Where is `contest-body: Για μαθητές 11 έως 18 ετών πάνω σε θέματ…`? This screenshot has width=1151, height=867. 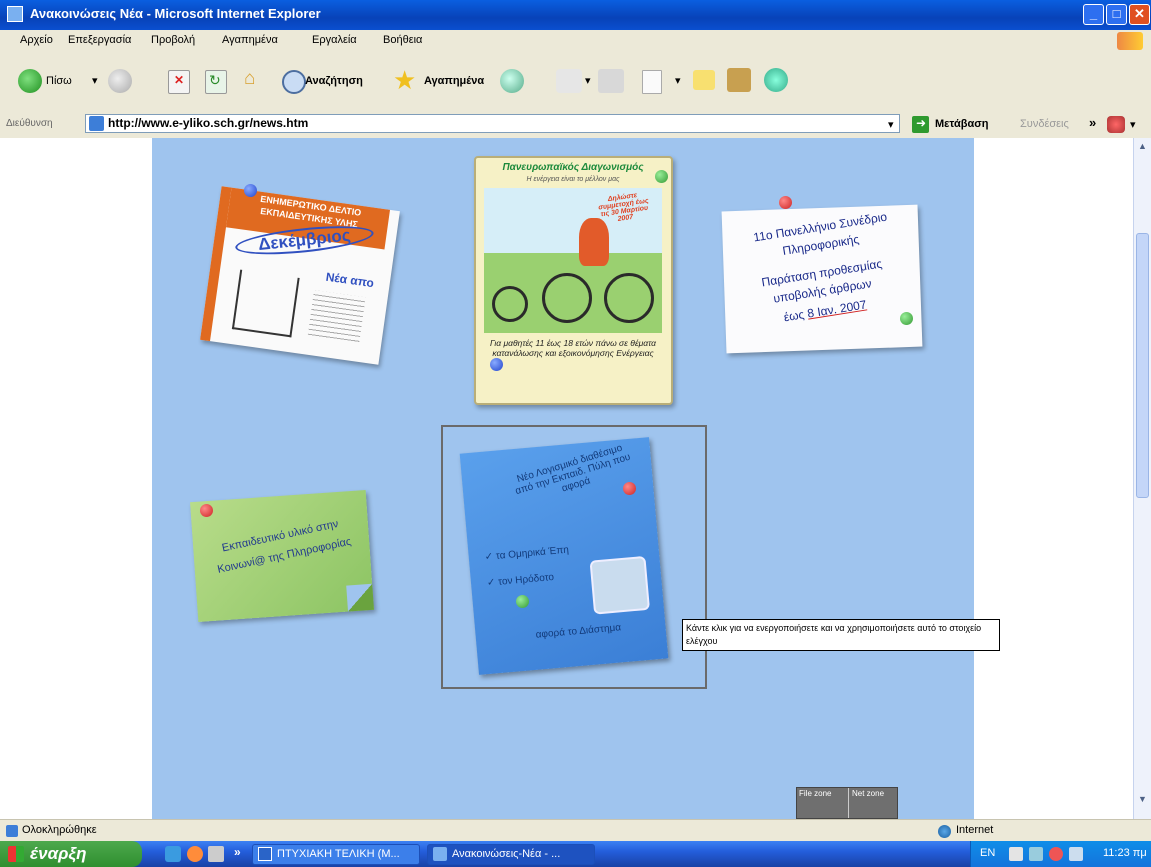
contest-body: Για μαθητές 11 έως 18 ετών πάνω σε θέματ… is located at coordinates (573, 348).